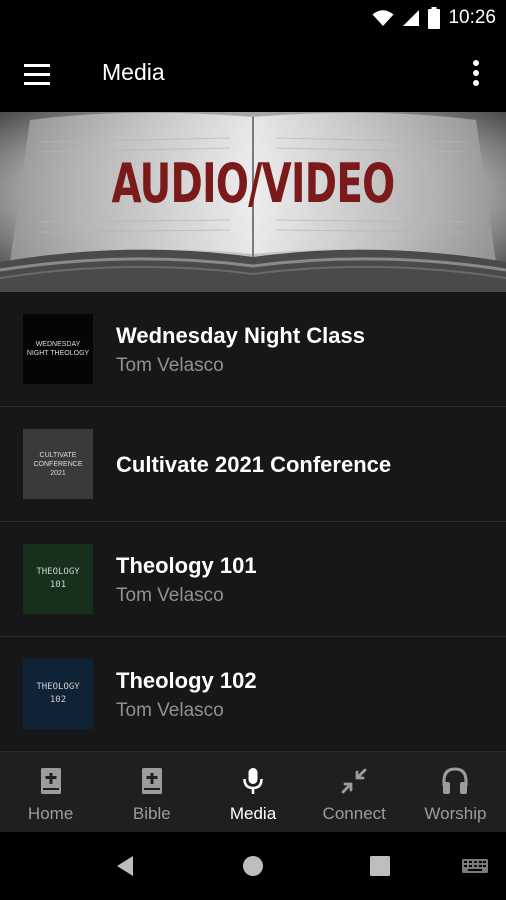 The image size is (506, 900). Describe the element at coordinates (50, 781) in the screenshot. I see `book-plus-icon` at that location.